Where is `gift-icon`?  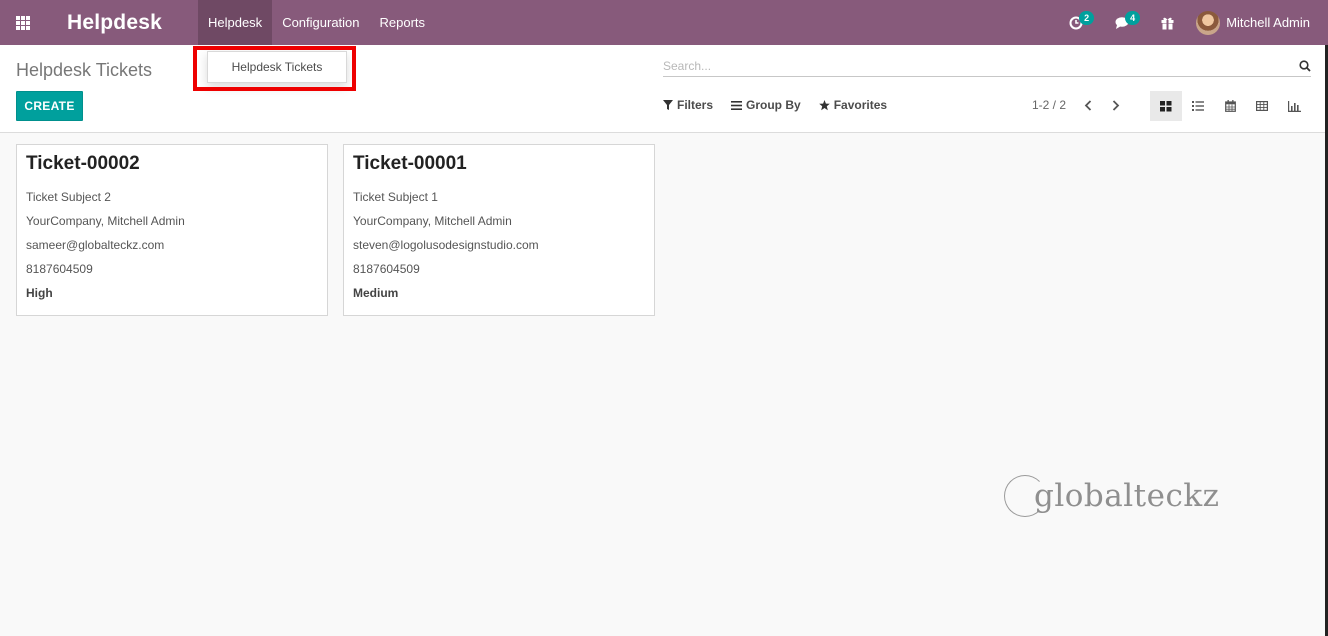
gift-icon is located at coordinates (1167, 23).